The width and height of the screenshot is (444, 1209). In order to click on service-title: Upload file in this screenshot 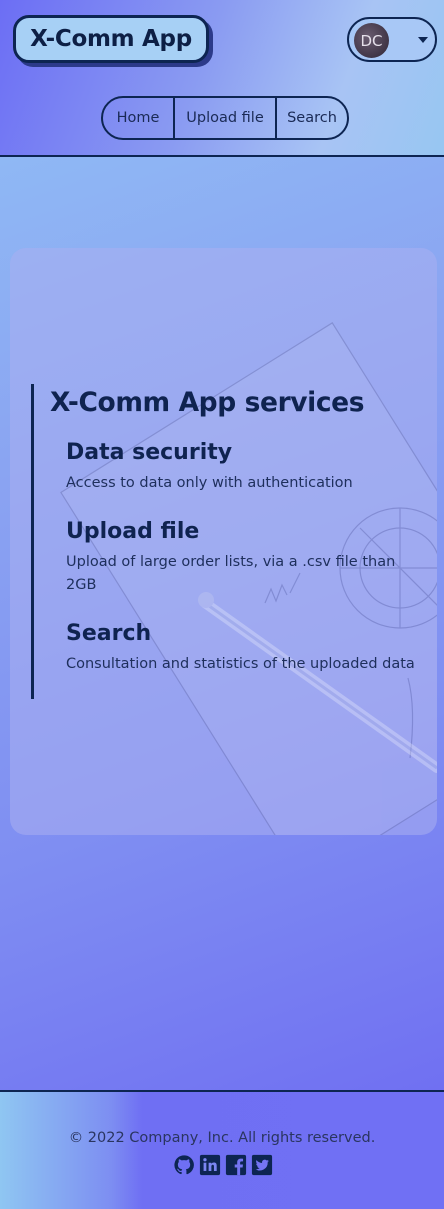, I will do `click(133, 531)`.